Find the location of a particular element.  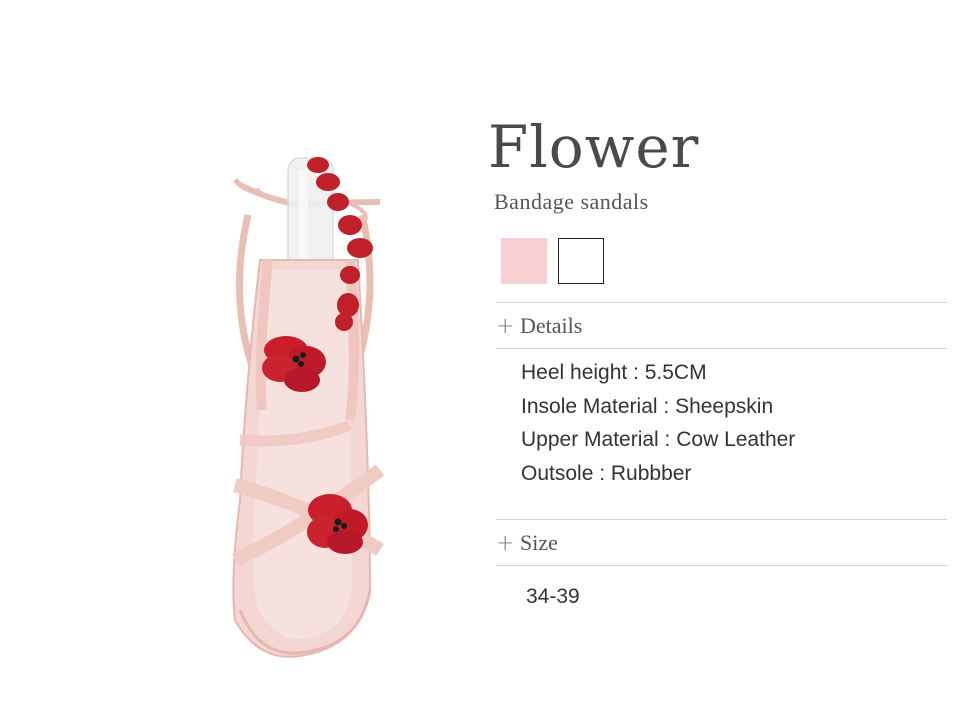

detail-outsole: Outsole : Rubbber is located at coordinates (606, 473).